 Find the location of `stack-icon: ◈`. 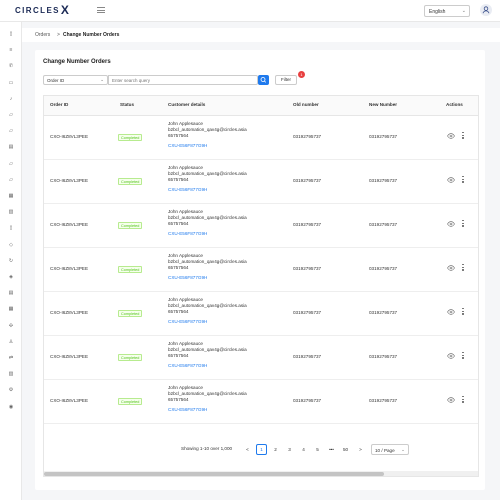

stack-icon: ◈ is located at coordinates (11, 277).